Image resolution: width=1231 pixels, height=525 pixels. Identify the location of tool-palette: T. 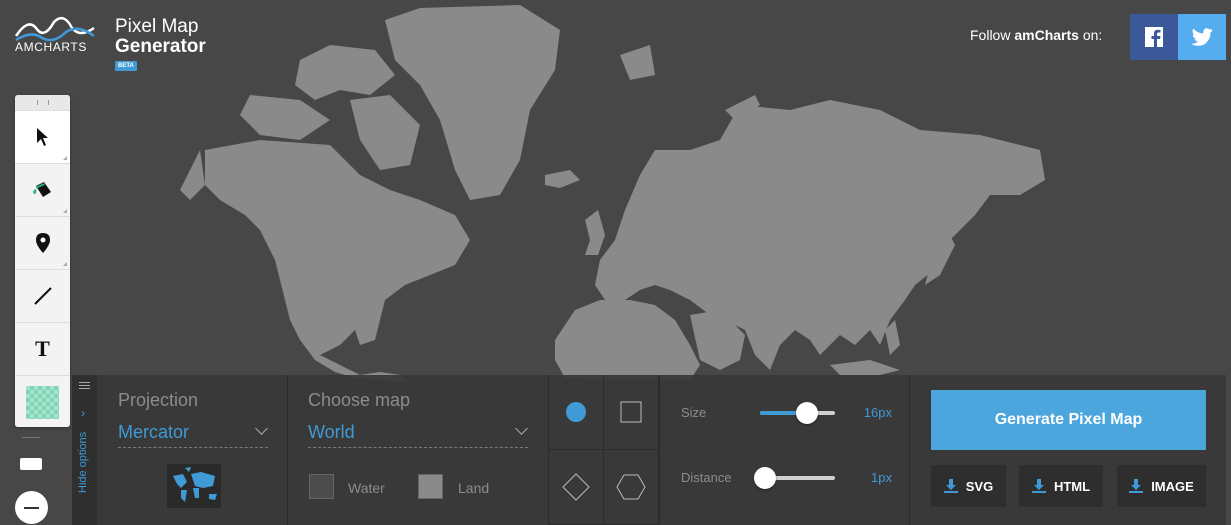
(42, 261).